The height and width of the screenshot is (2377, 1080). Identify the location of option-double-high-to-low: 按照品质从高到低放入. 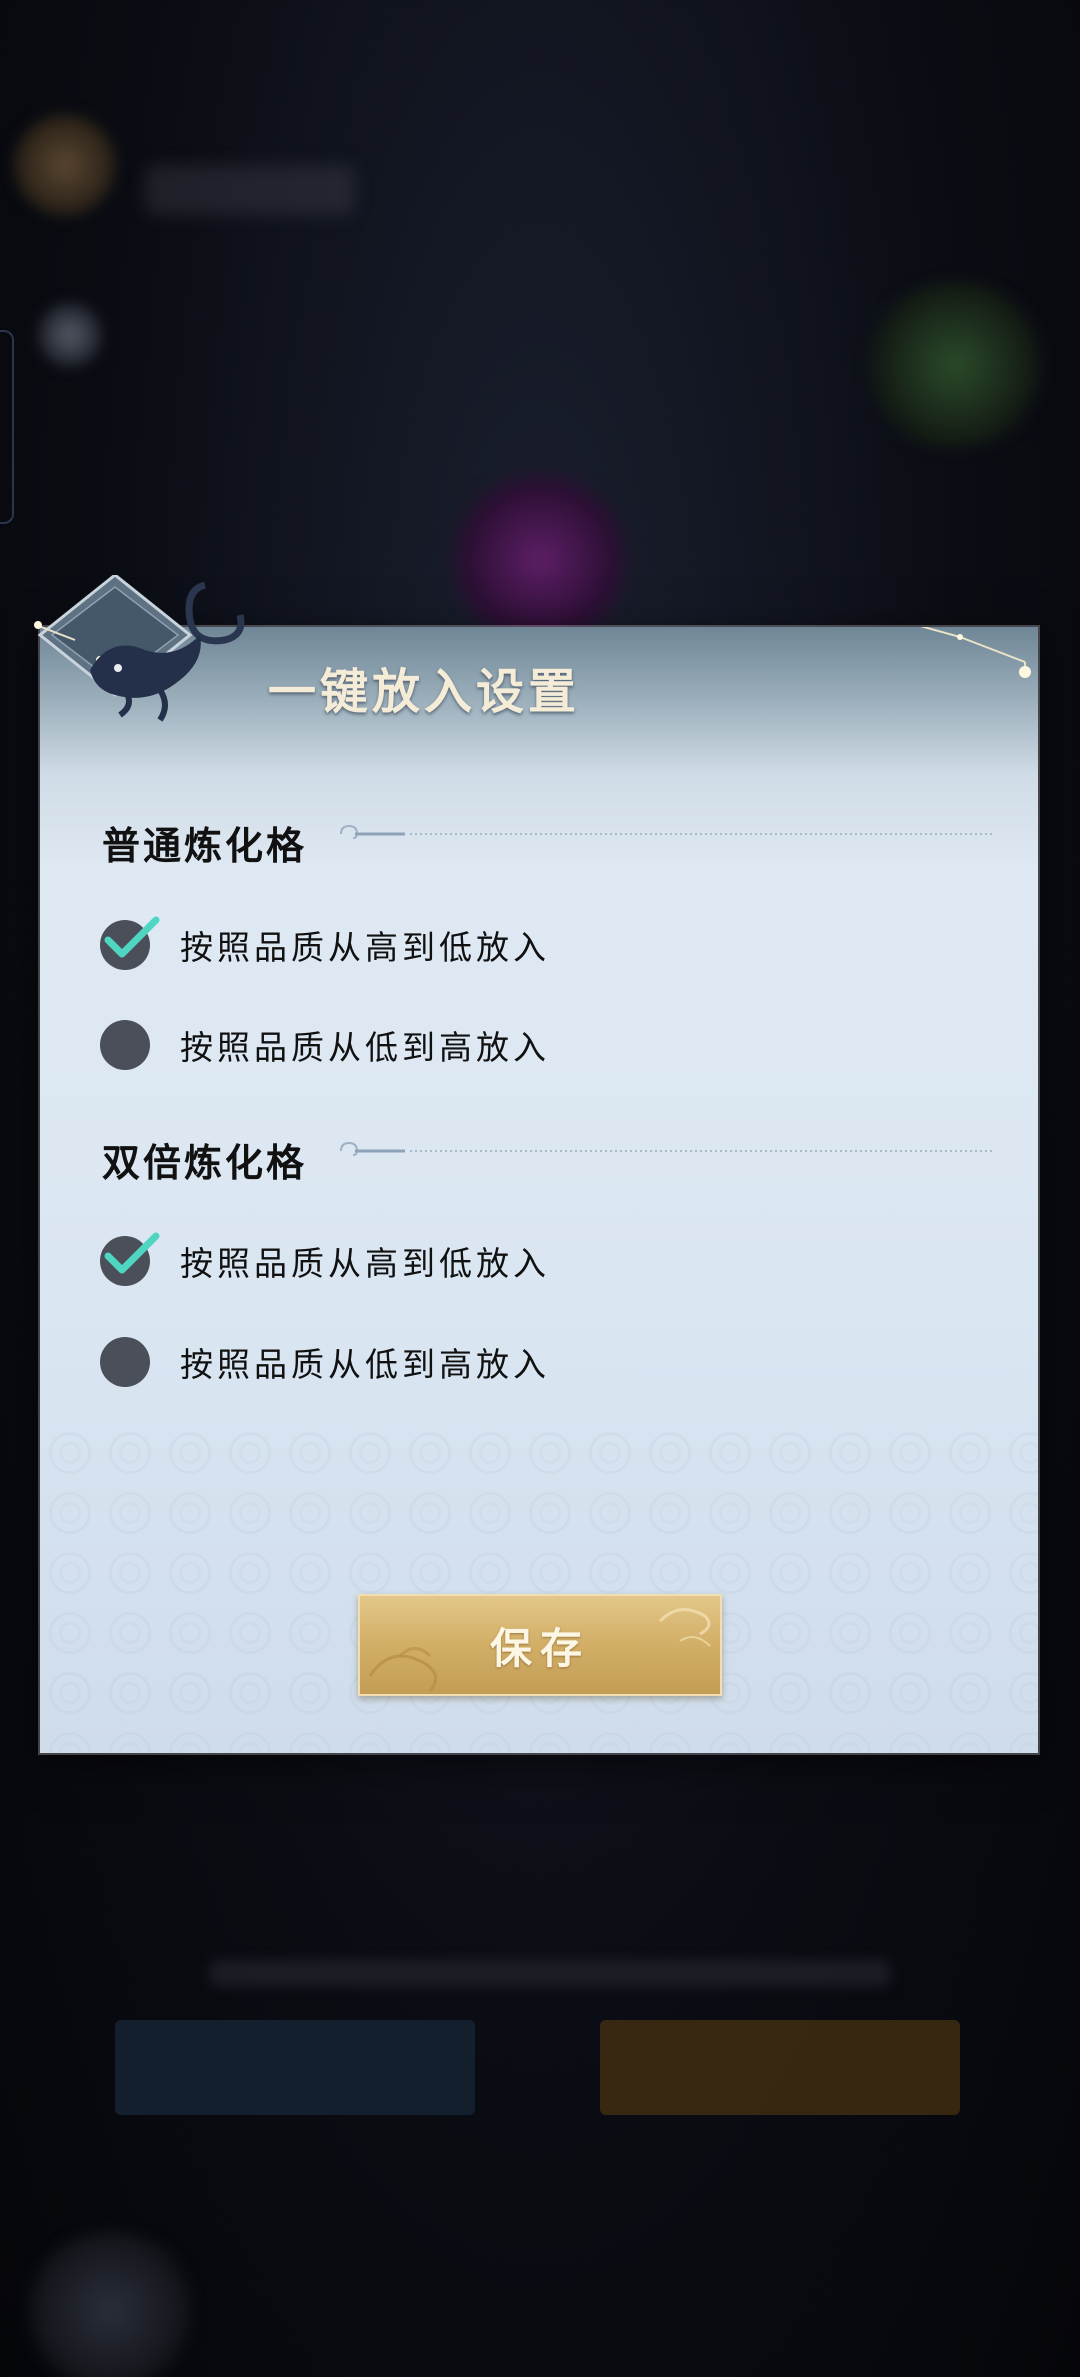
(325, 1261).